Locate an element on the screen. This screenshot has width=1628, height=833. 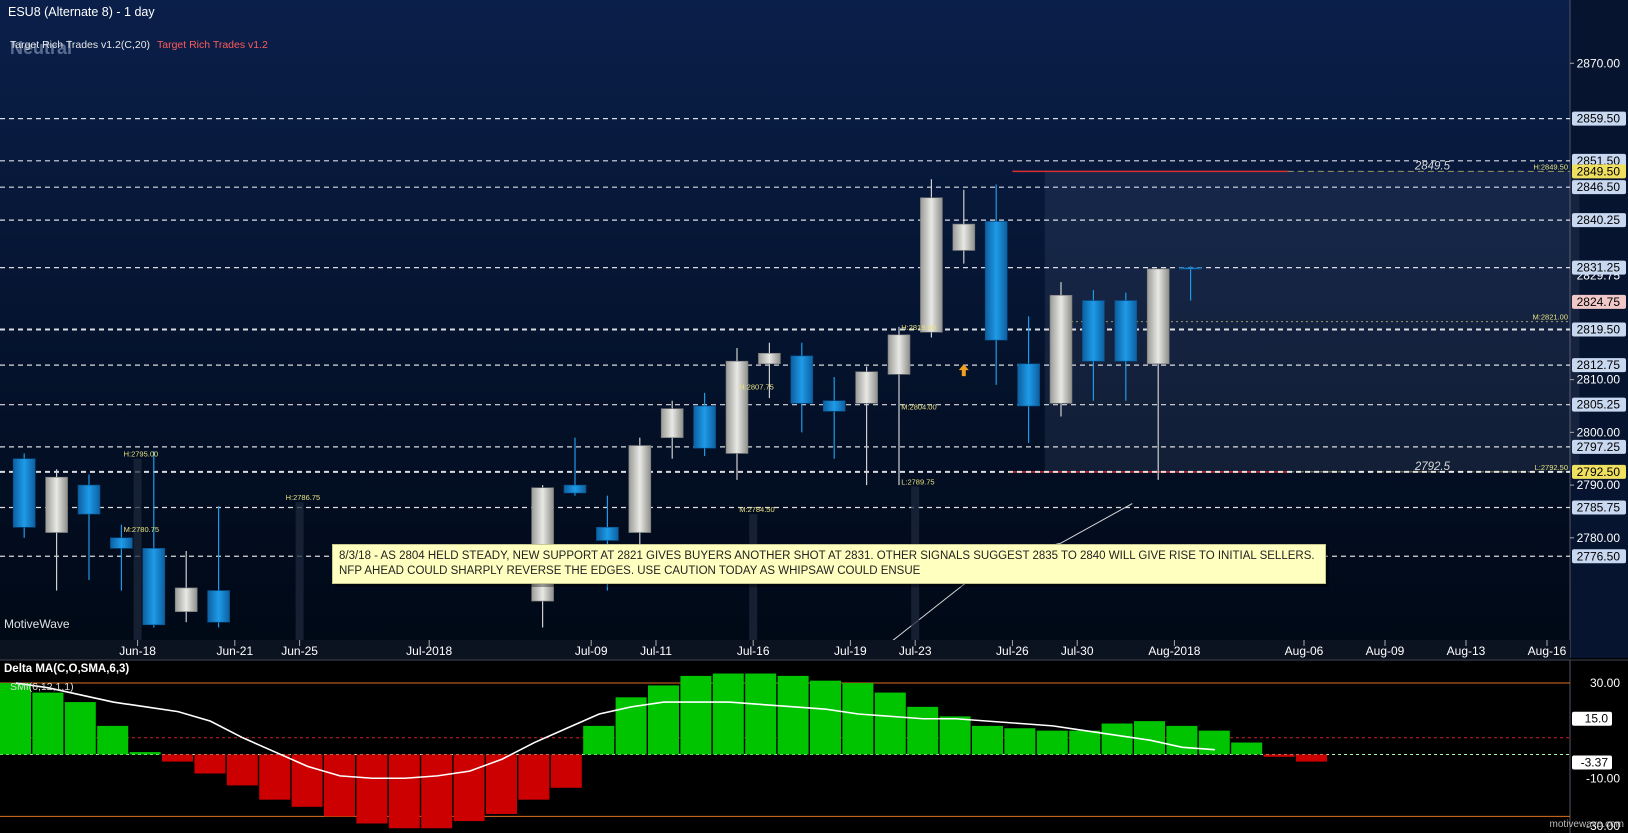
time-tick-label: Aug-2018 is located at coordinates (1174, 651).